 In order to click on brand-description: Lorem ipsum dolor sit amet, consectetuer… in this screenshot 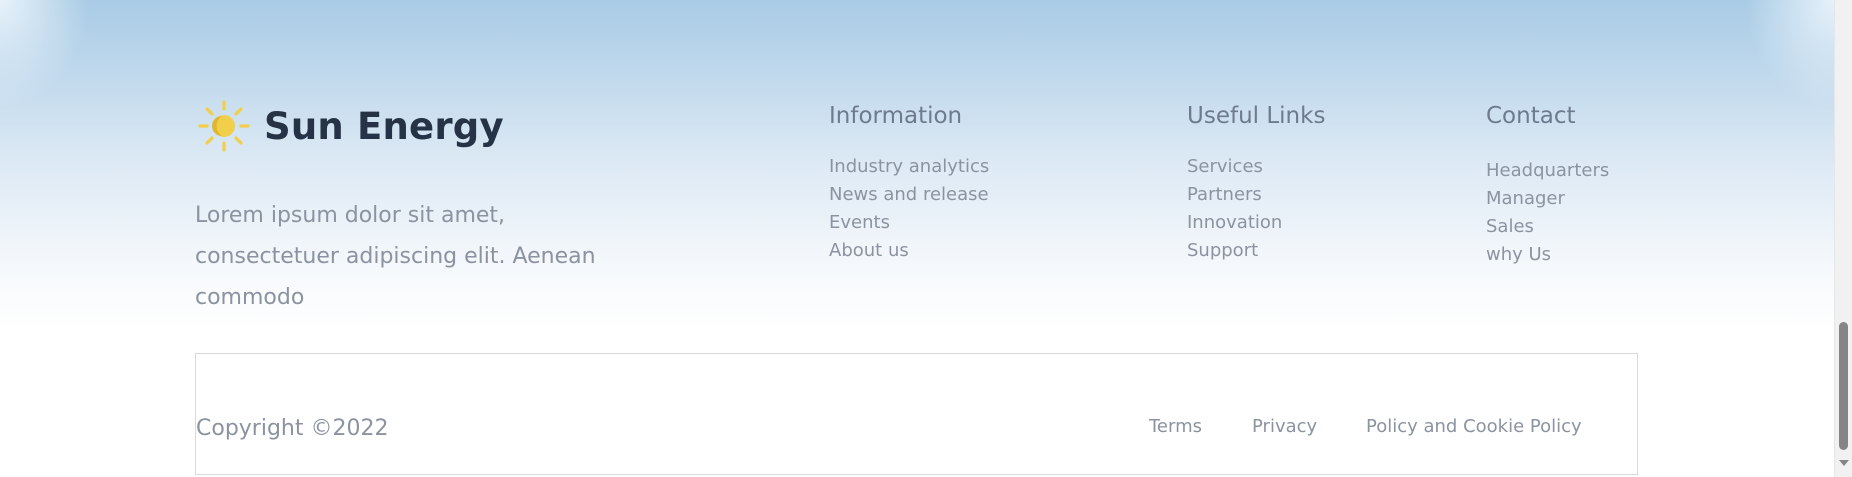, I will do `click(395, 256)`.